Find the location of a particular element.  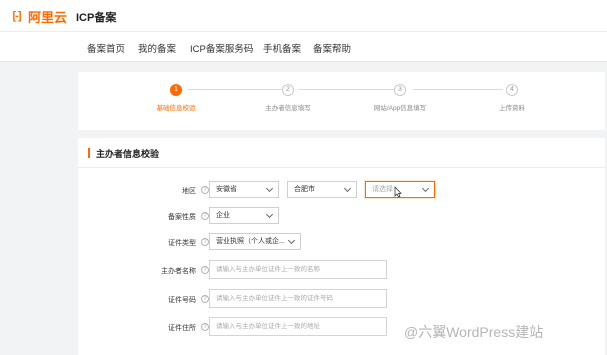

cert-address-placeholder: 请输入与主办单位证件上一致的地址 is located at coordinates (268, 326).